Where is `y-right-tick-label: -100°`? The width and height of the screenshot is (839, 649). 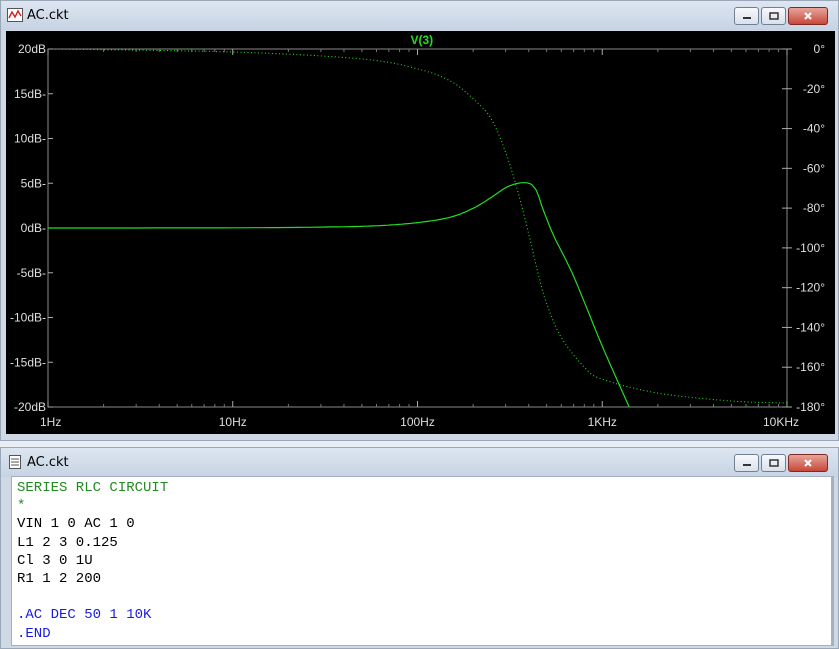
y-right-tick-label: -100° is located at coordinates (810, 248).